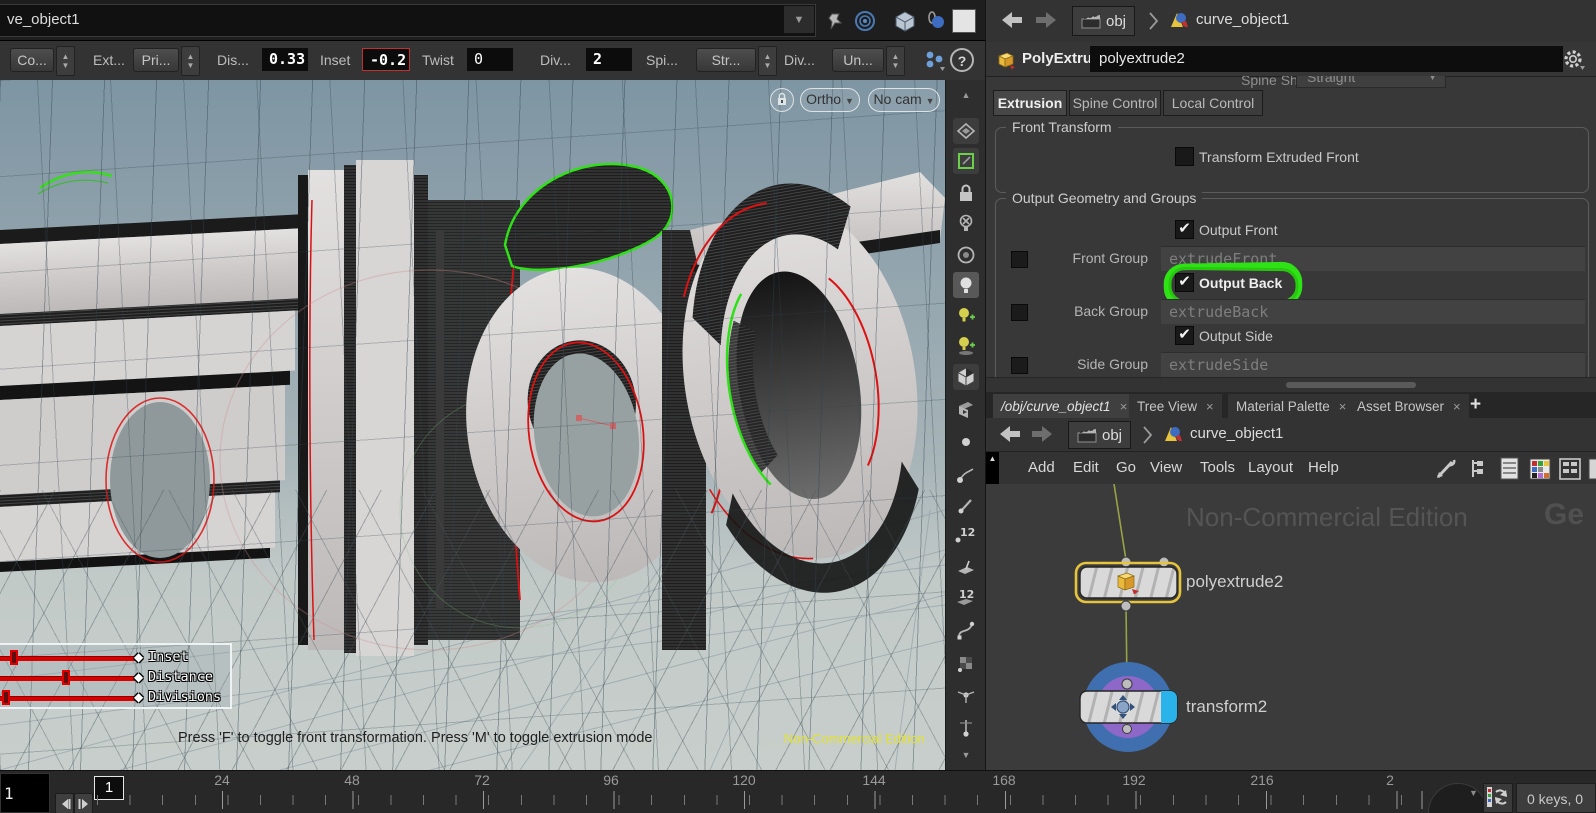 This screenshot has width=1596, height=813. What do you see at coordinates (966, 161) in the screenshot?
I see `secure-selection-icon` at bounding box center [966, 161].